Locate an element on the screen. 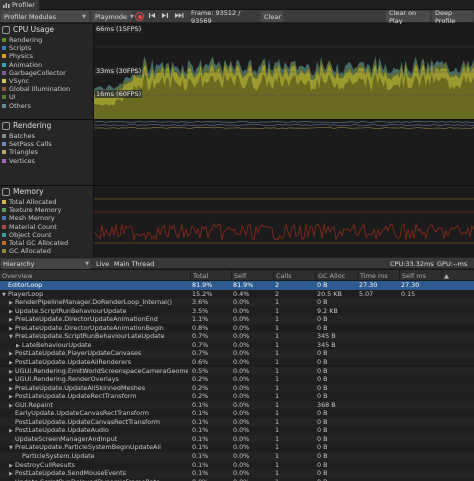 This screenshot has width=474, height=481. table-row: ▶ LateBehaviourUpdate 0.7% 0.0% 1 345 B is located at coordinates (237, 345).